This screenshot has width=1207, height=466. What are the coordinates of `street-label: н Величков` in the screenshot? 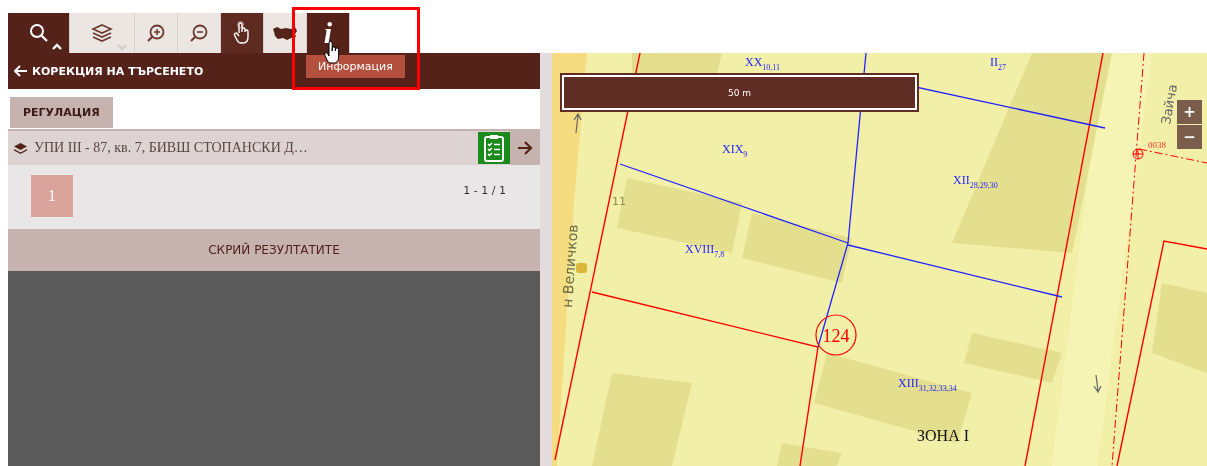 It's located at (570, 266).